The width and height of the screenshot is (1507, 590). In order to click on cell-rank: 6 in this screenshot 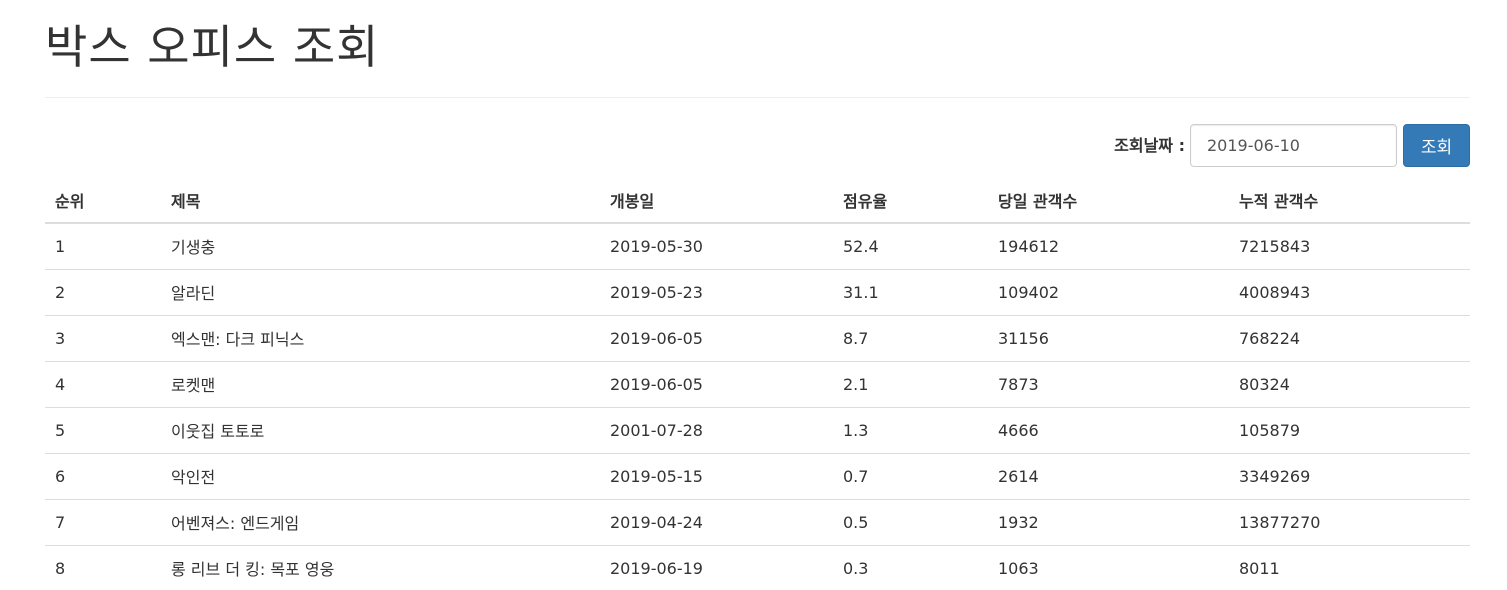, I will do `click(103, 476)`.